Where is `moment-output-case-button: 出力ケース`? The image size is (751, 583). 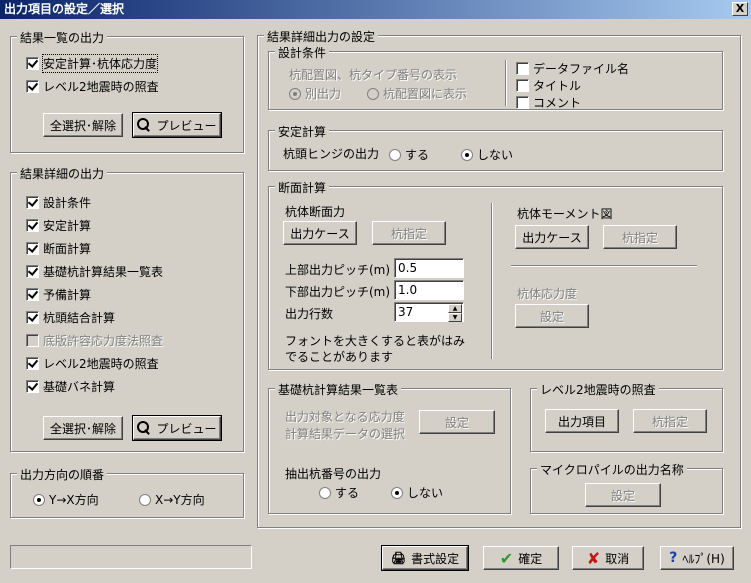
moment-output-case-button: 出力ケース is located at coordinates (552, 237).